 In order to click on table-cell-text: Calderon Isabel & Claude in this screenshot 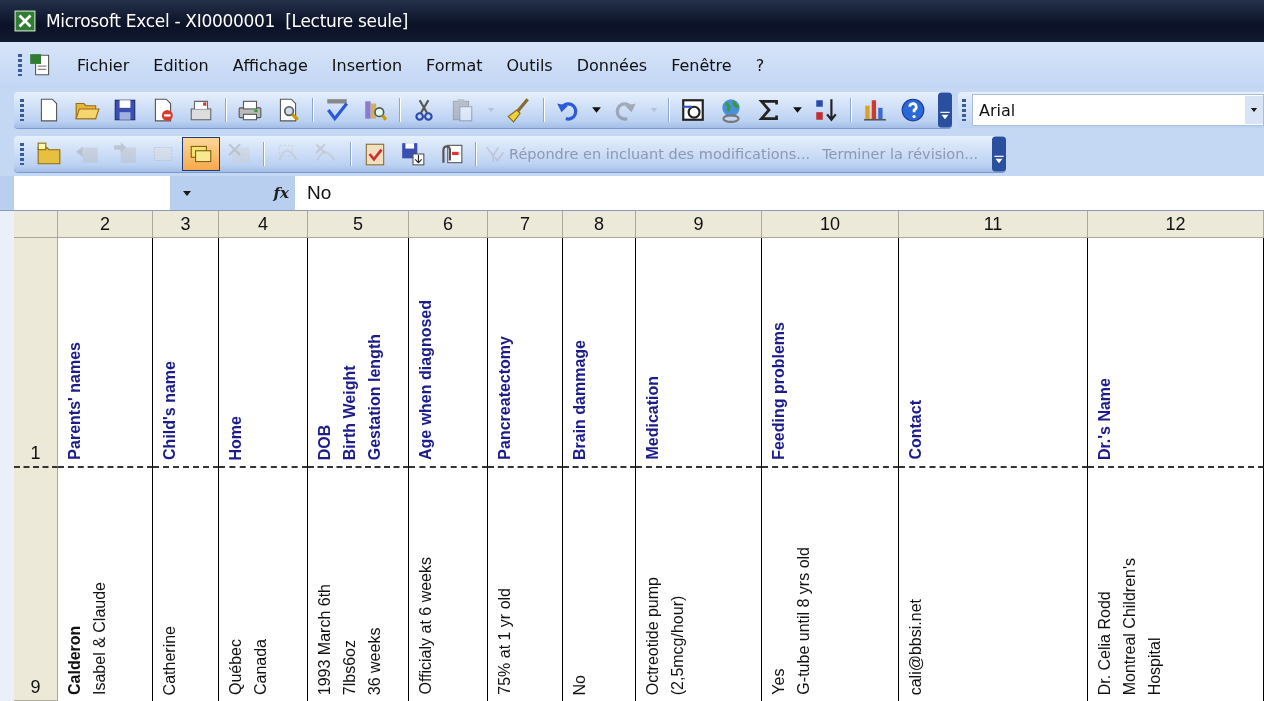, I will do `click(87, 638)`.